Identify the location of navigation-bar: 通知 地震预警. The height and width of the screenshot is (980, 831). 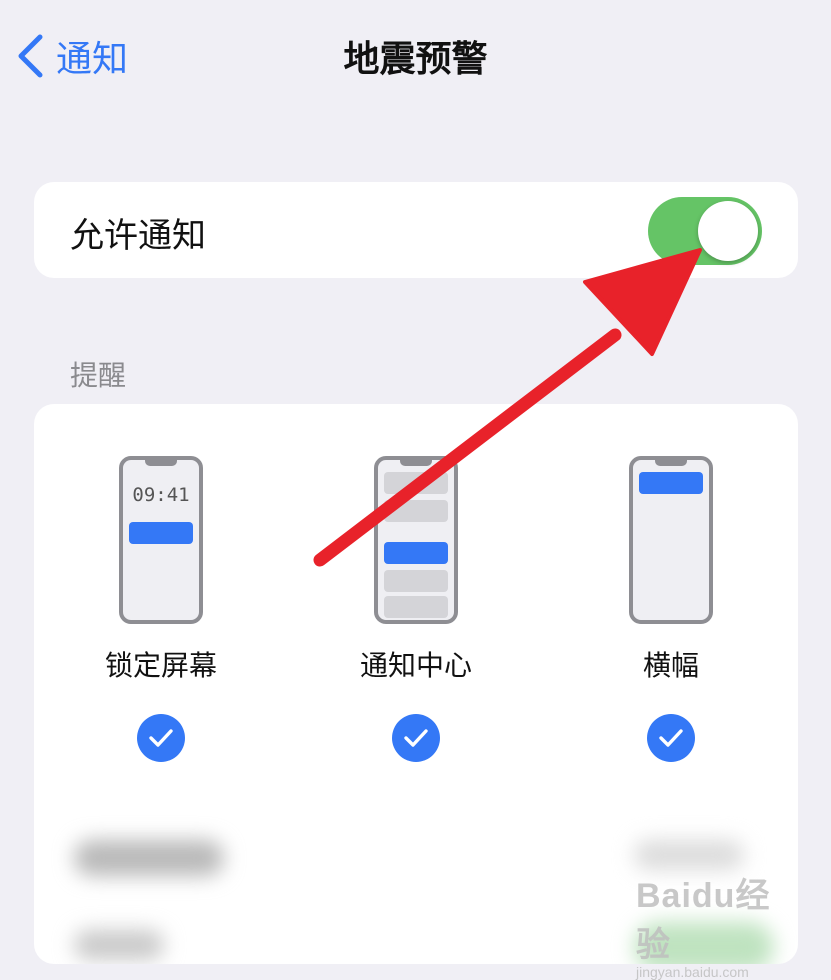
(415, 55).